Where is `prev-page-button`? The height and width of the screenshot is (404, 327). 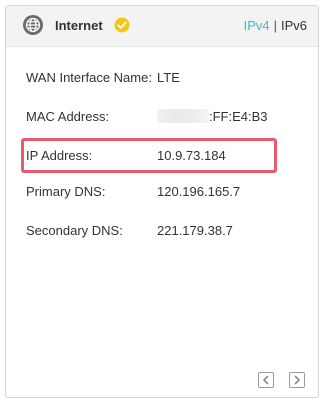
prev-page-button is located at coordinates (266, 380).